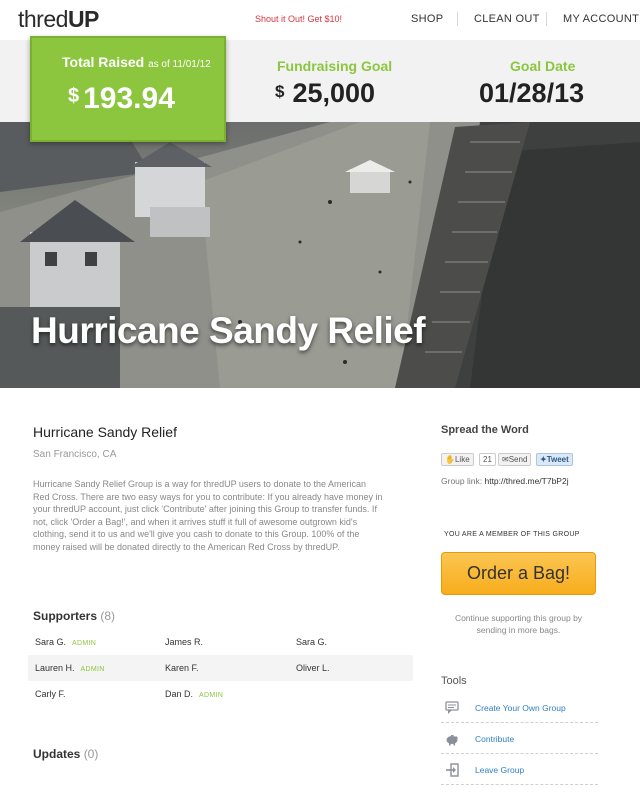  Describe the element at coordinates (55, 668) in the screenshot. I see `supporter-name: Lauren H.` at that location.